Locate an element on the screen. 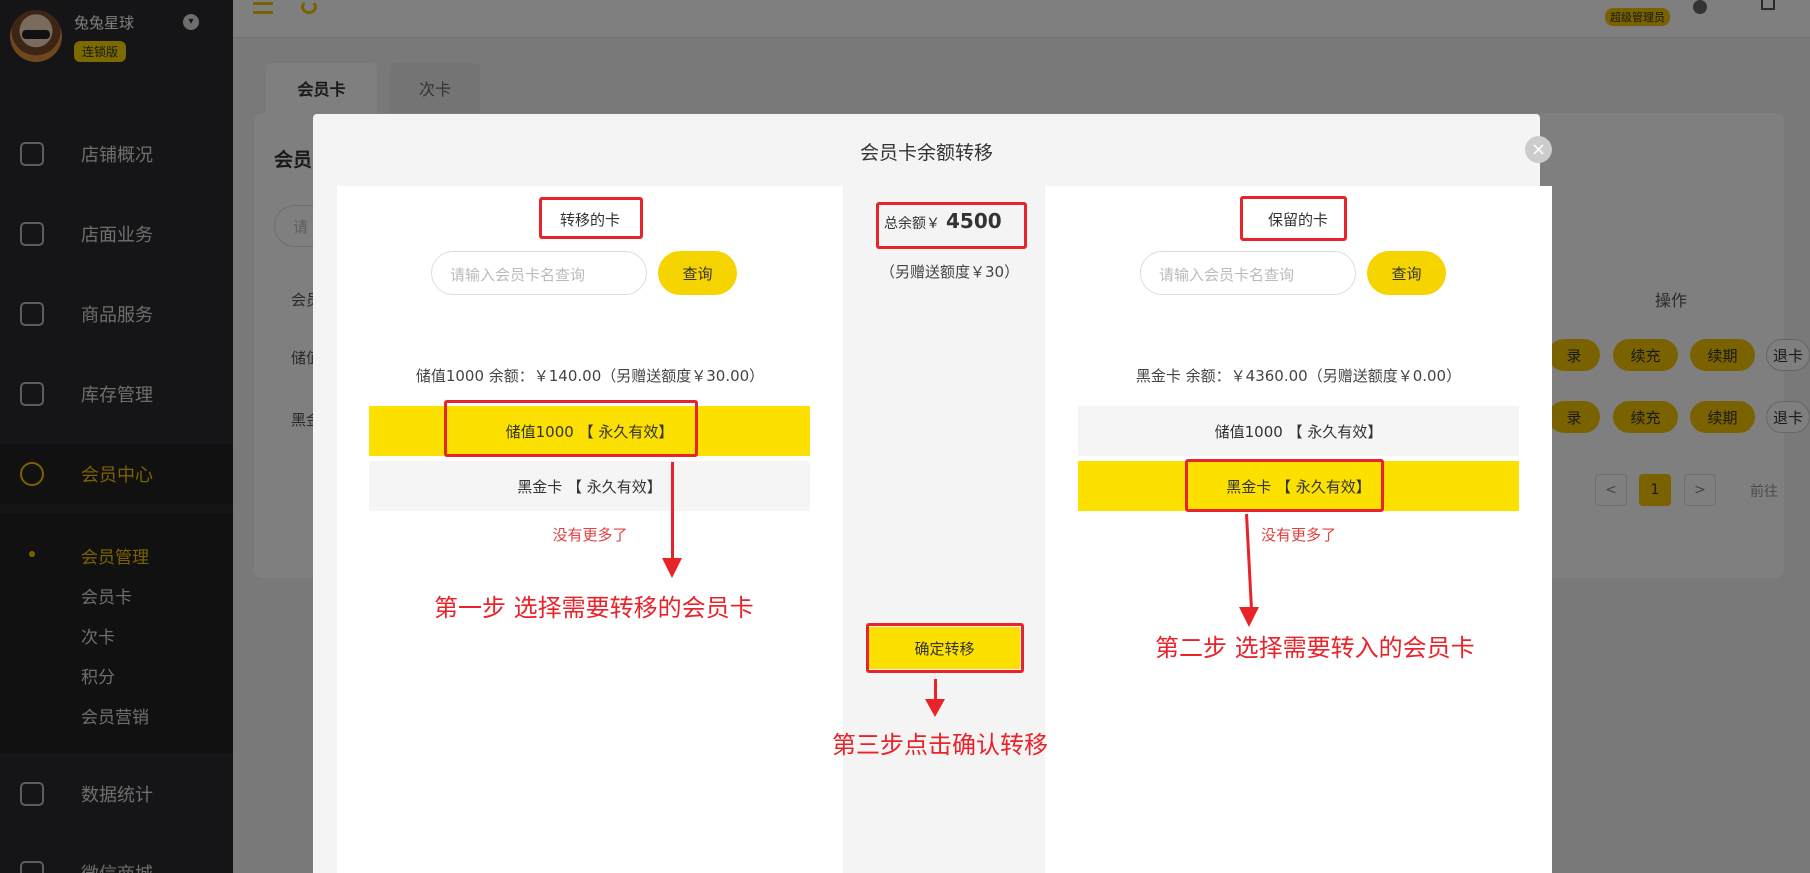 The image size is (1810, 873). total-balance: 总余额￥ 4500 is located at coordinates (943, 221).